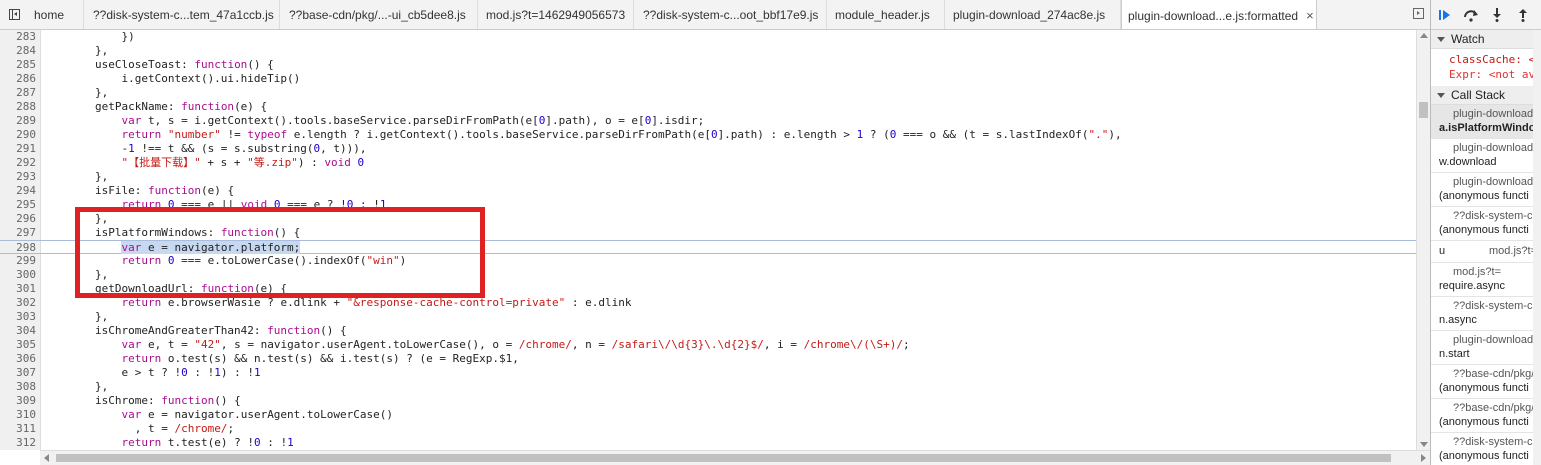 This screenshot has height=465, width=1541. I want to click on tab-module-header: module_header.js, so click(886, 14).